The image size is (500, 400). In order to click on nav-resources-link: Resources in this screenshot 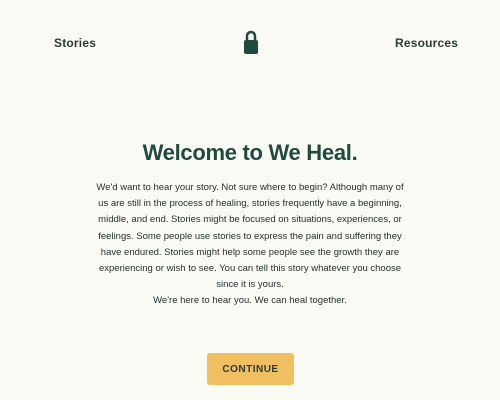, I will do `click(426, 43)`.